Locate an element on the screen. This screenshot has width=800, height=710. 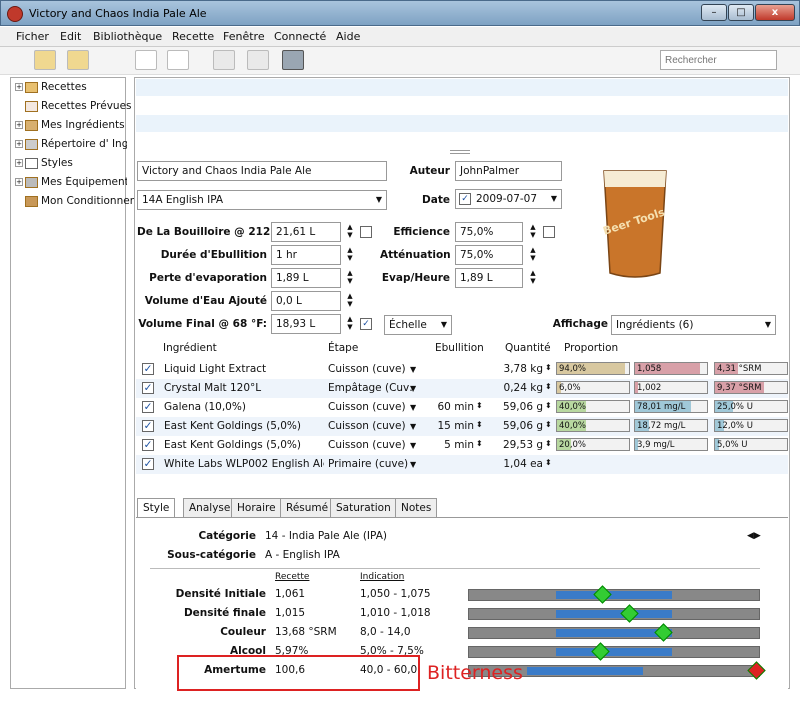
display-select: Ingrédients (6) is located at coordinates (693, 325).